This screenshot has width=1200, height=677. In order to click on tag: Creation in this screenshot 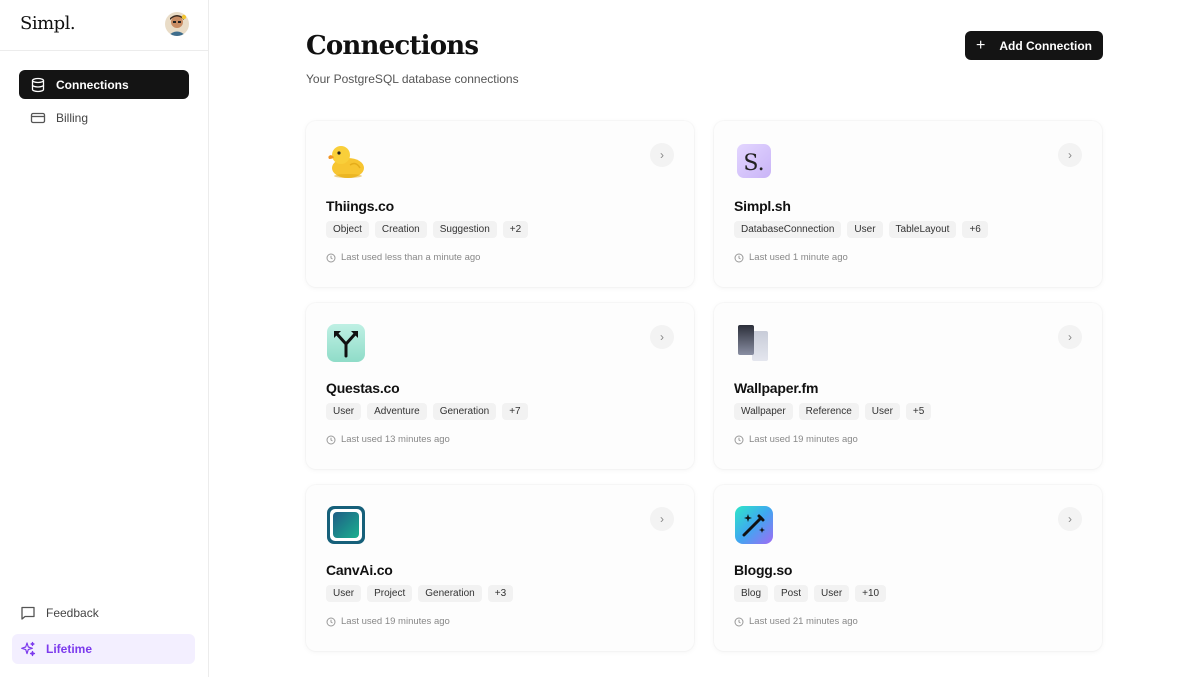, I will do `click(400, 229)`.